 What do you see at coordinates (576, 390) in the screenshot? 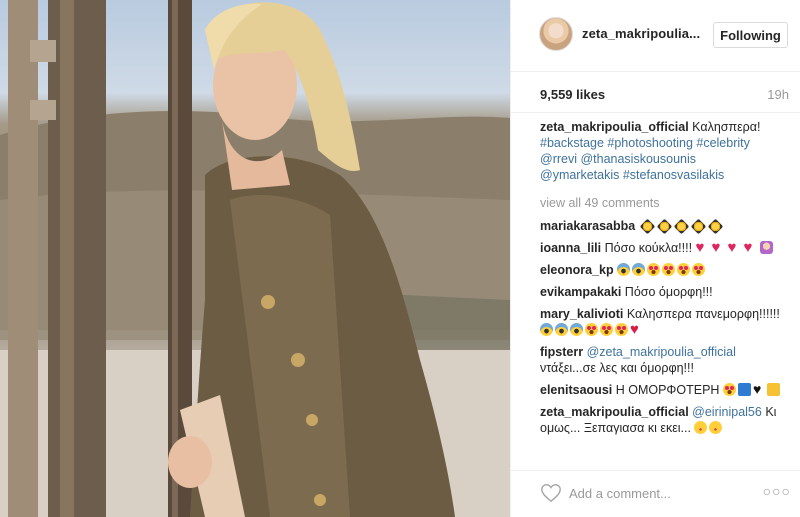
I see `comment-username: elenitsaousi` at bounding box center [576, 390].